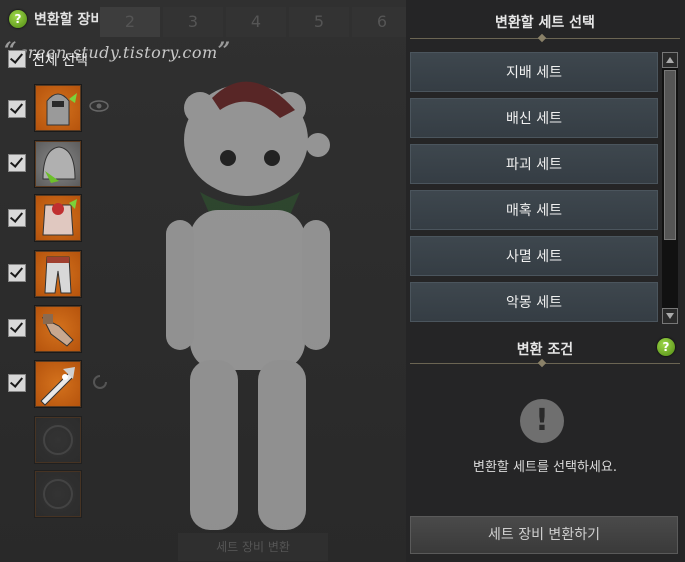  I want to click on weapon-icon, so click(57, 386).